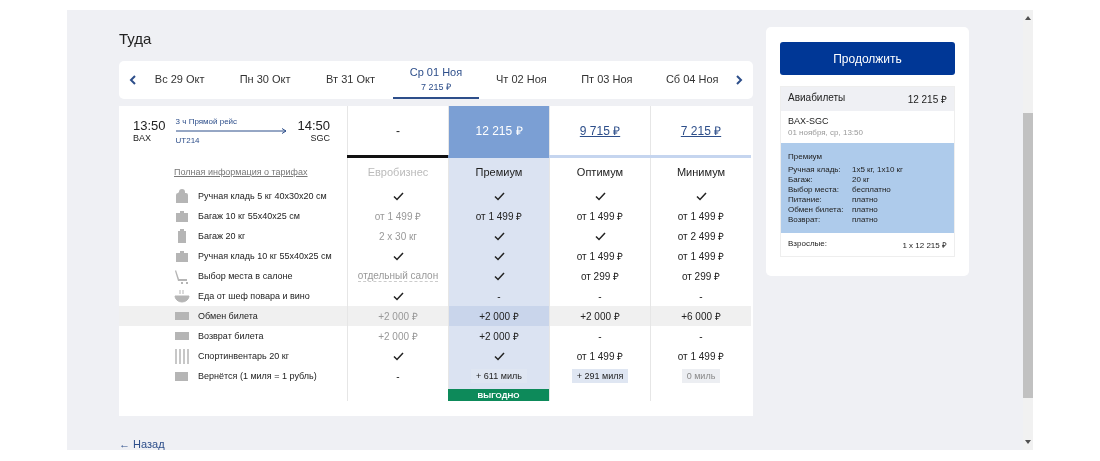 This screenshot has height=461, width=1100. I want to click on fare-info-link: Полная информация о тарифах, so click(241, 172).